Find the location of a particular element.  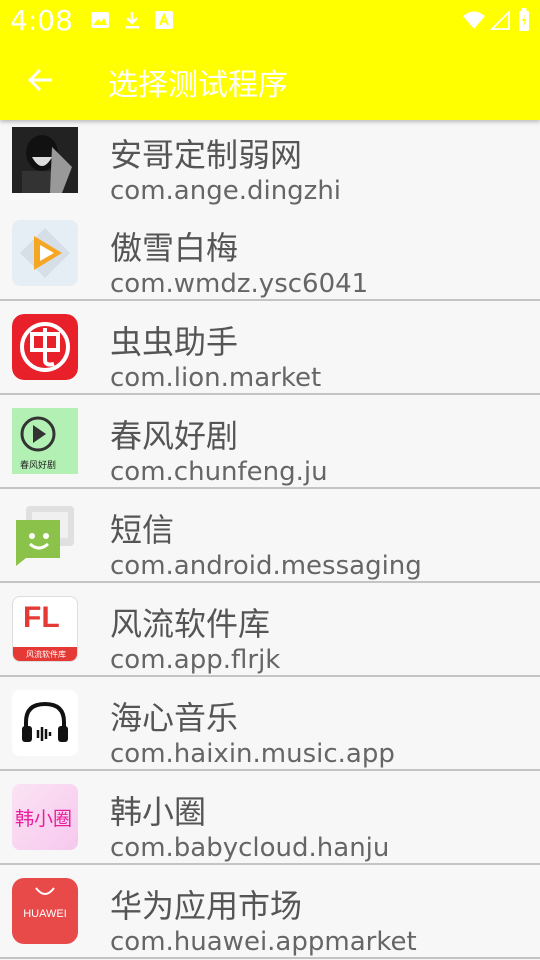

hanxiaoquan-logo-icon: 韩小圈 is located at coordinates (45, 817).